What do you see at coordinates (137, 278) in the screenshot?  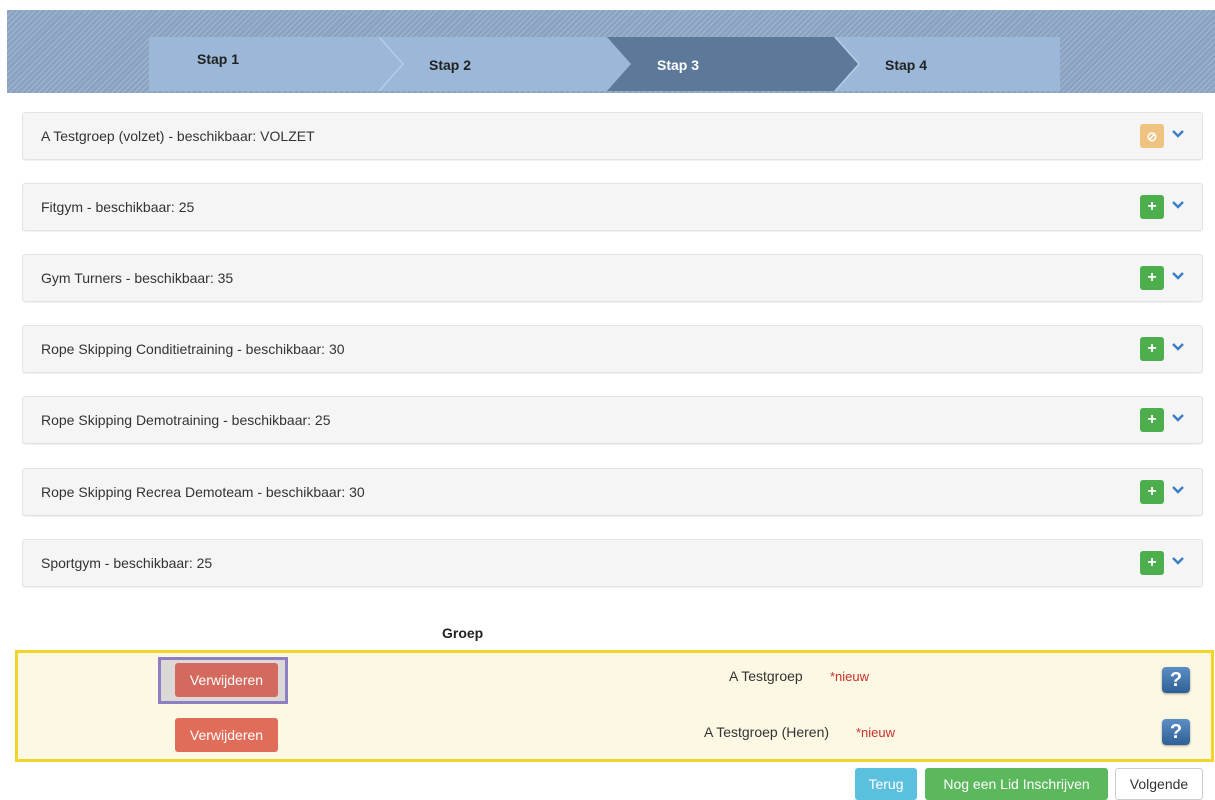 I see `group-title: Gym Turners - beschikbaar: 35` at bounding box center [137, 278].